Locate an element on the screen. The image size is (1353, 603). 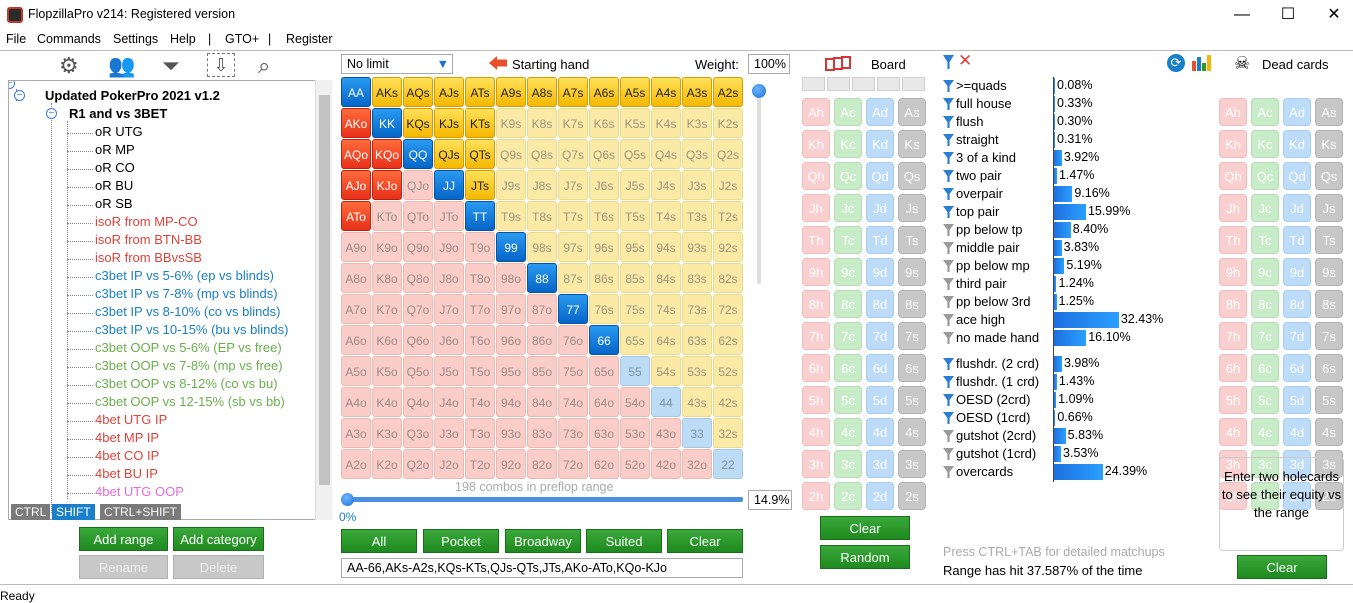
hand-cell-75o: 75o is located at coordinates (573, 371).